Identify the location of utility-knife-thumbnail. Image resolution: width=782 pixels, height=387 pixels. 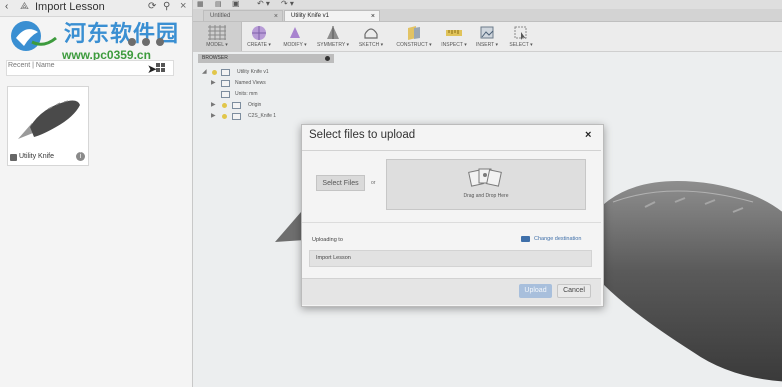
(49, 119).